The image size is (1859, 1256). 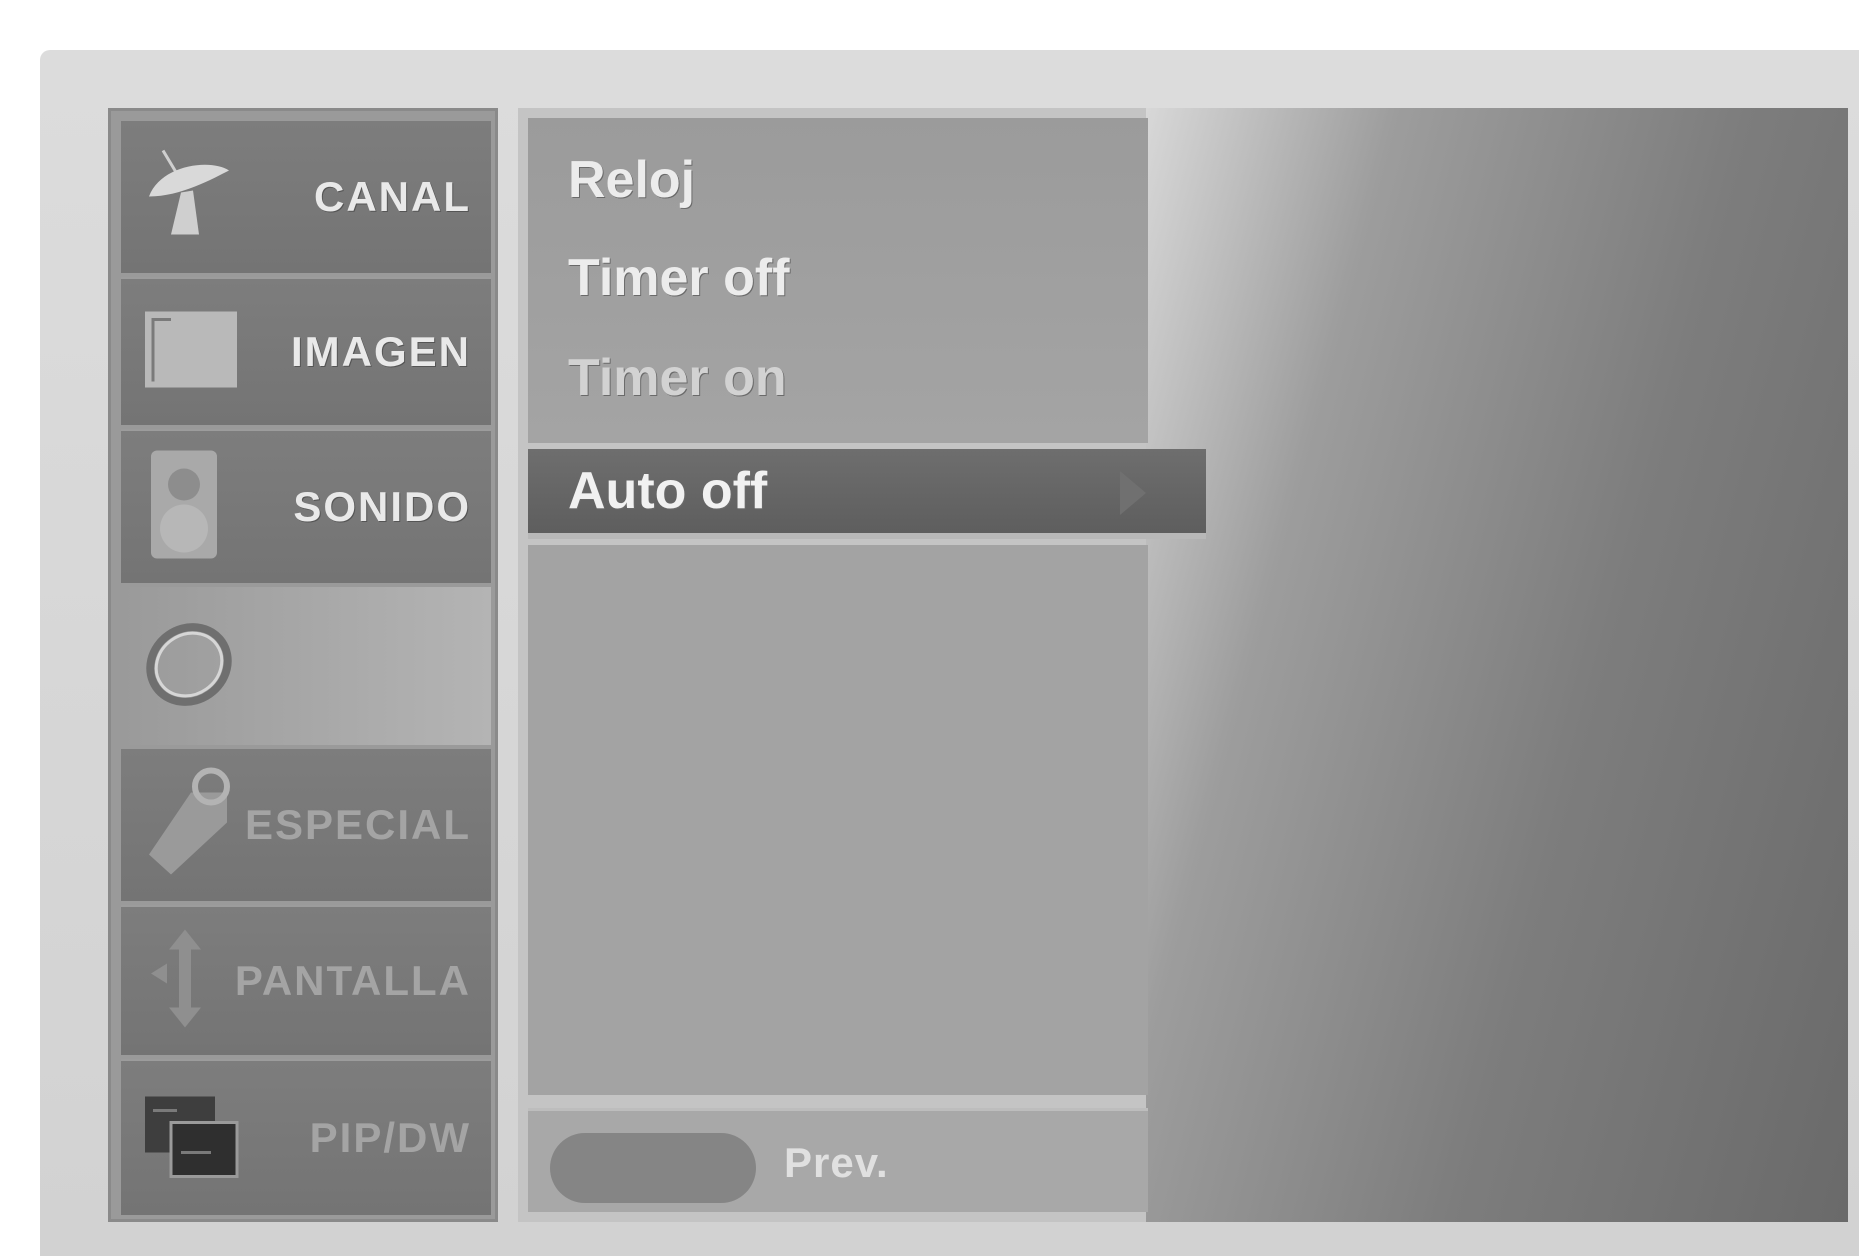 What do you see at coordinates (191, 352) in the screenshot?
I see `picture-frame-icon` at bounding box center [191, 352].